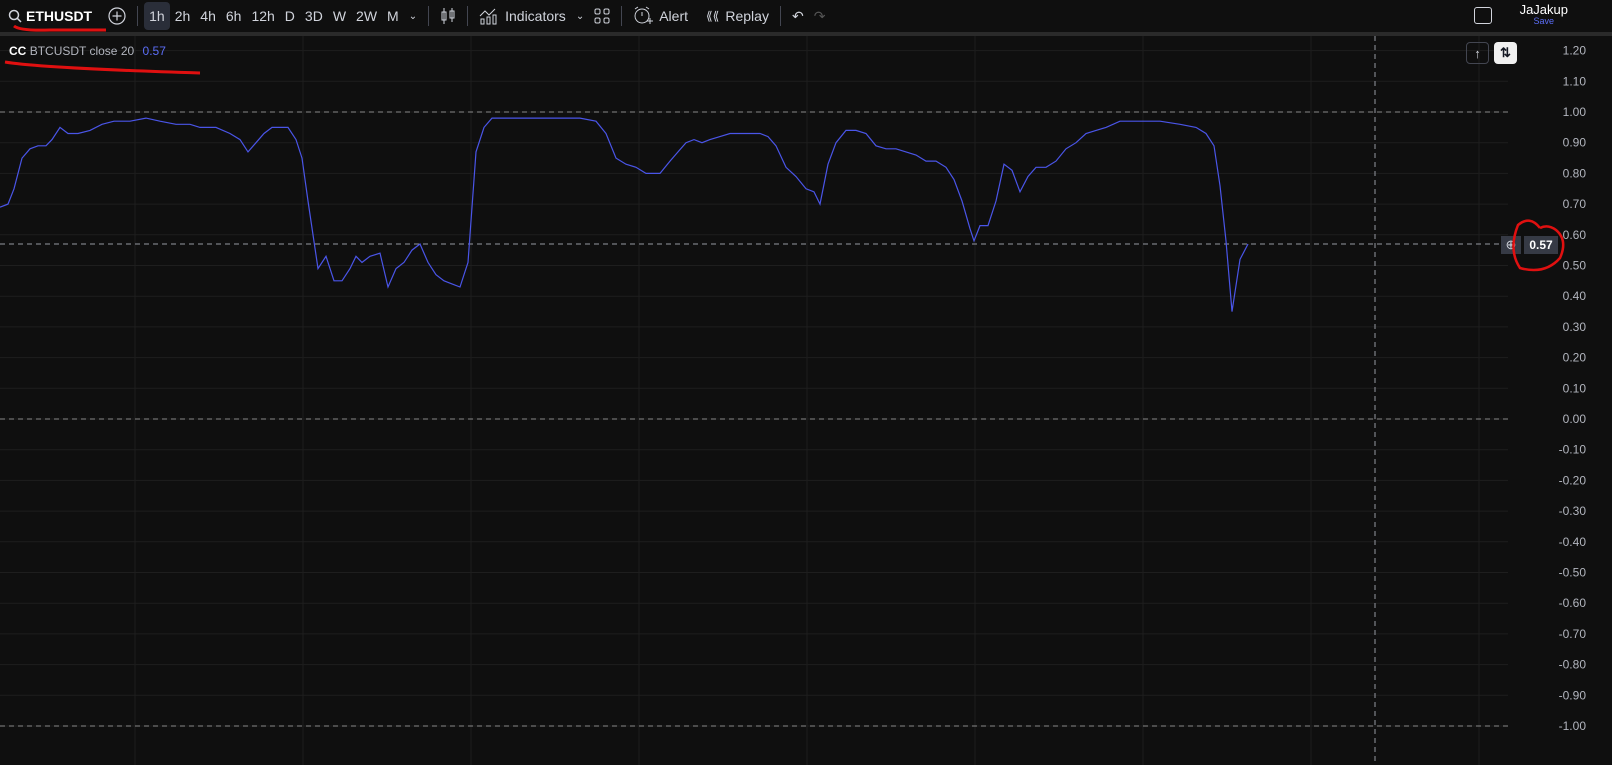  I want to click on plus-circle-icon: ⊕, so click(1511, 244).